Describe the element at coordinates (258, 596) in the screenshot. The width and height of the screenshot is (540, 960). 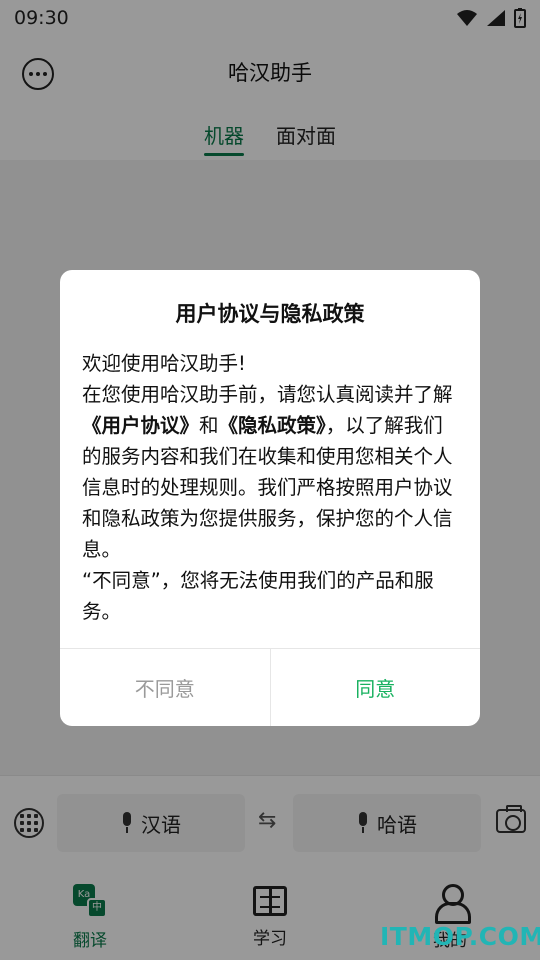
I see `dialog-paragraph-2: “不同意”，您将无法使用我们的产品和服务。` at that location.